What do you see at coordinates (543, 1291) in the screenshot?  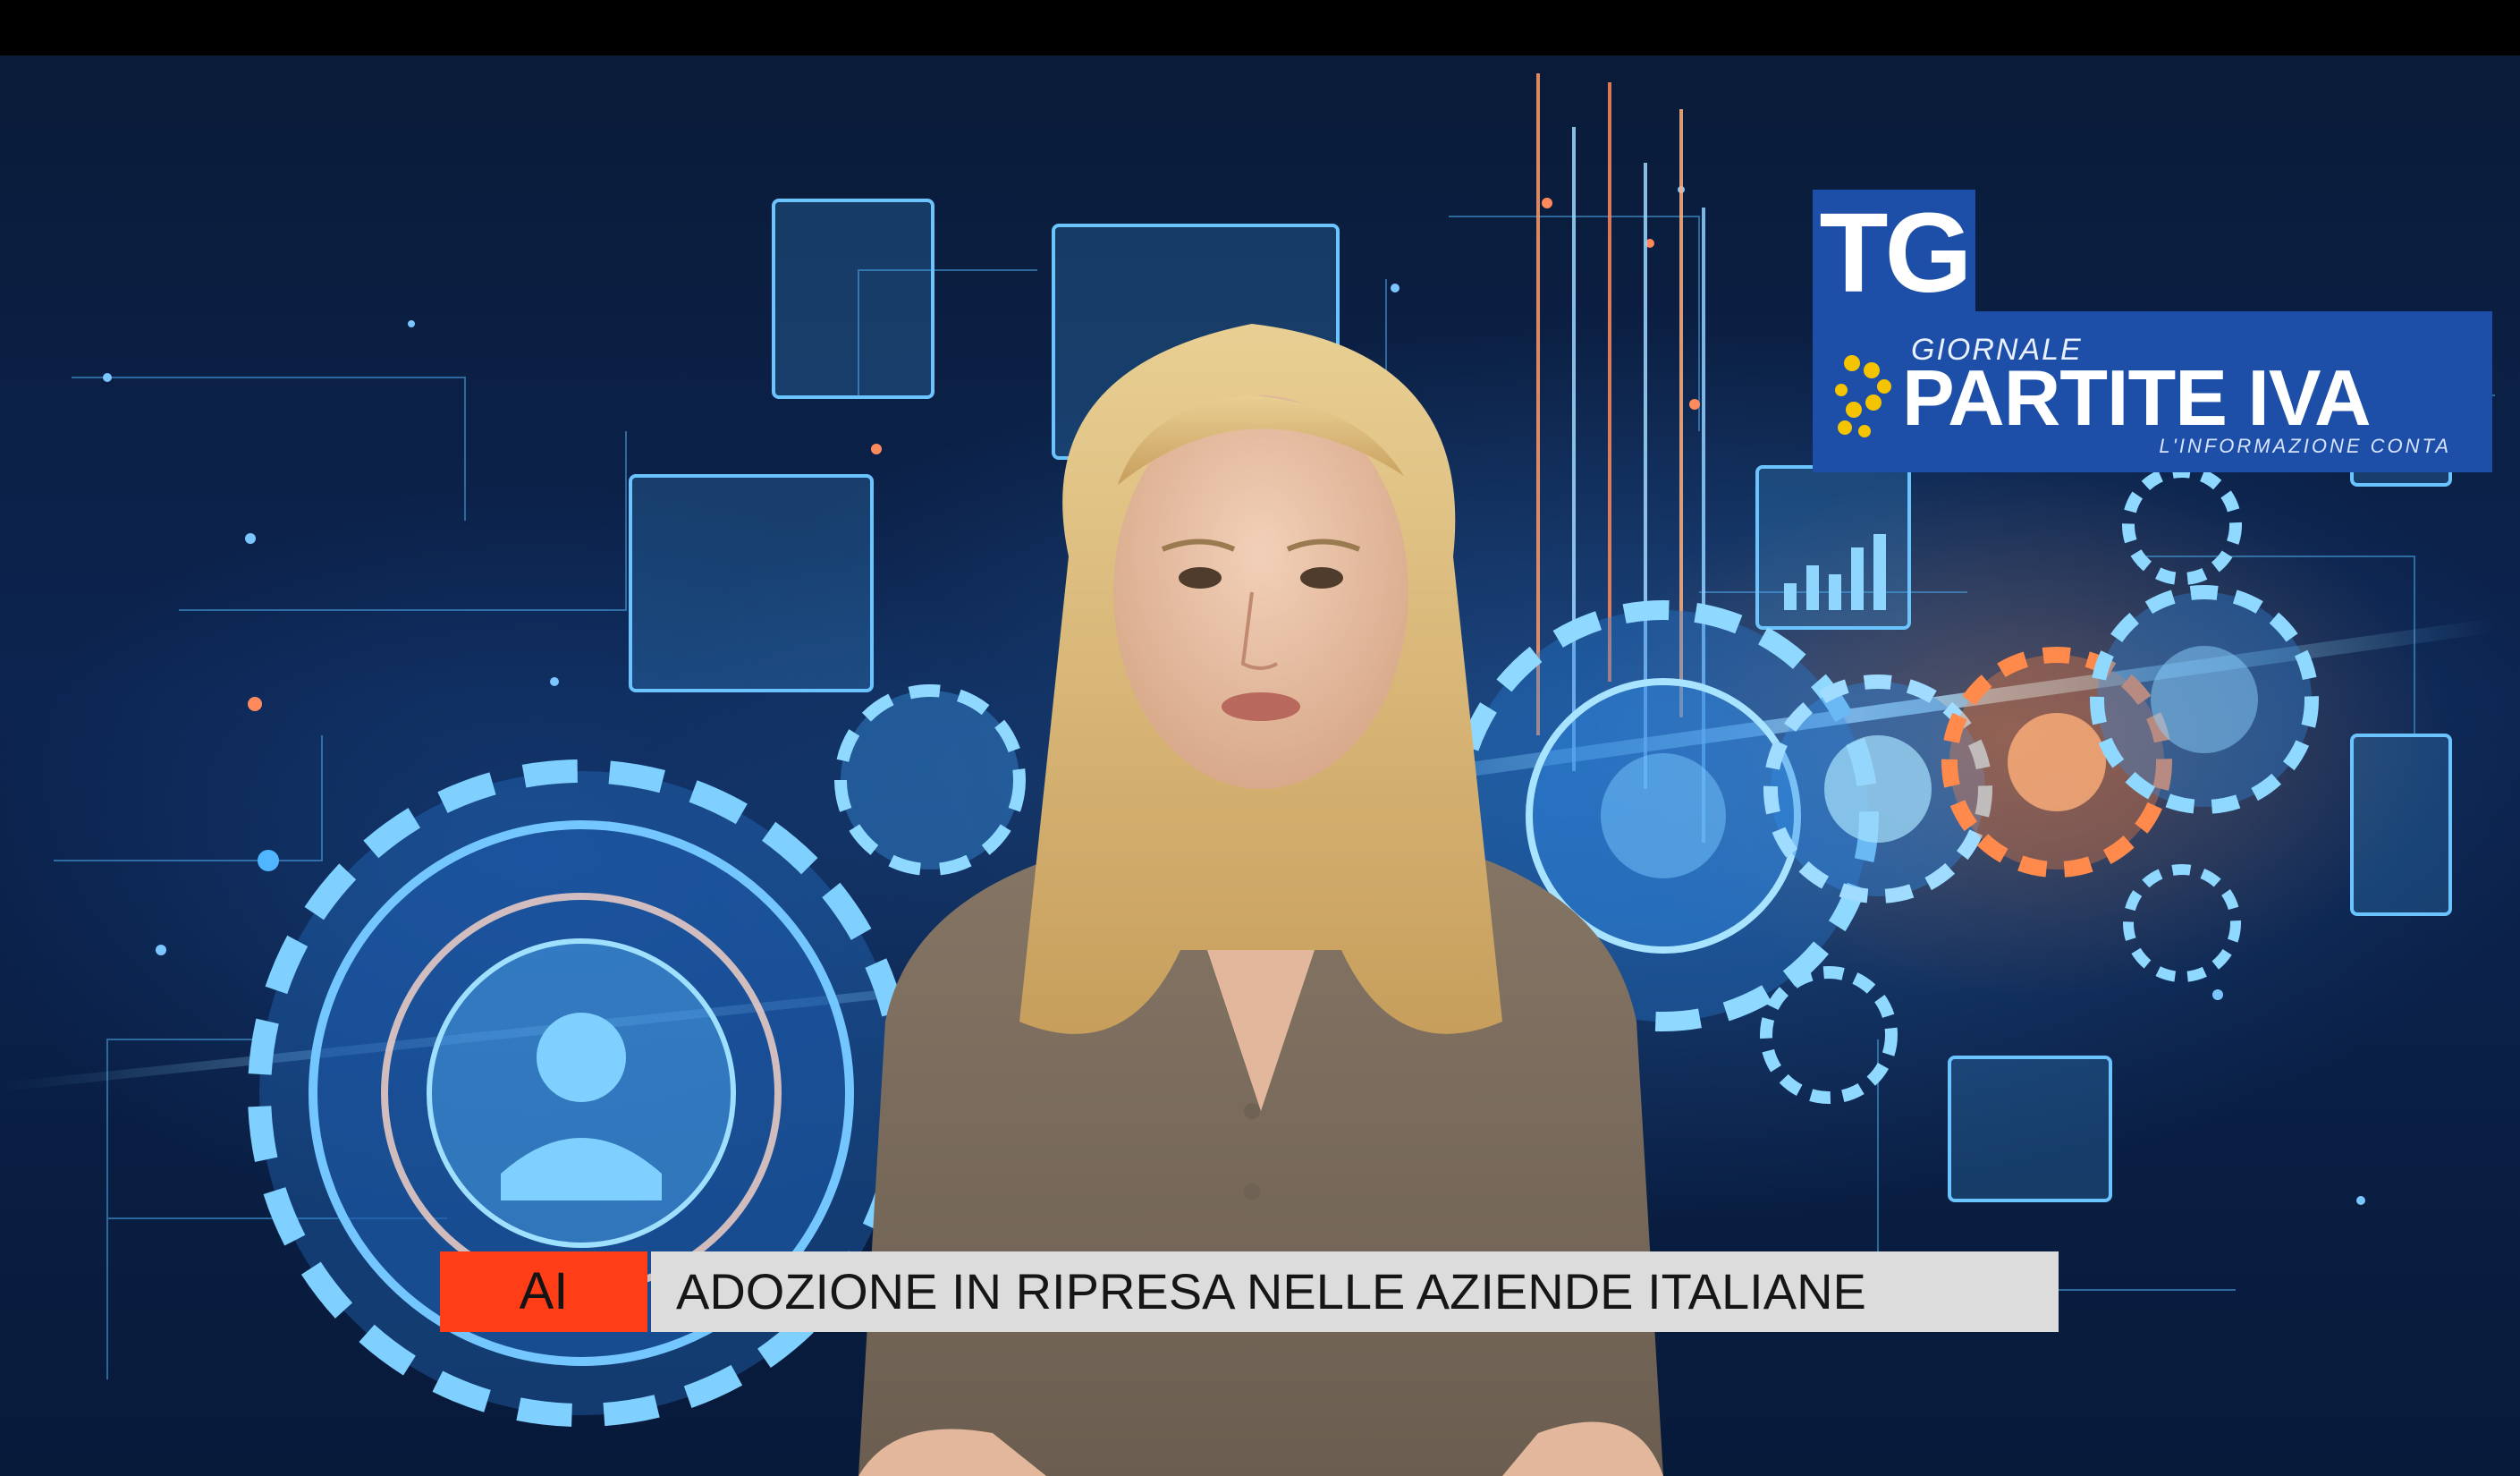 I see `topic-tag: AI` at bounding box center [543, 1291].